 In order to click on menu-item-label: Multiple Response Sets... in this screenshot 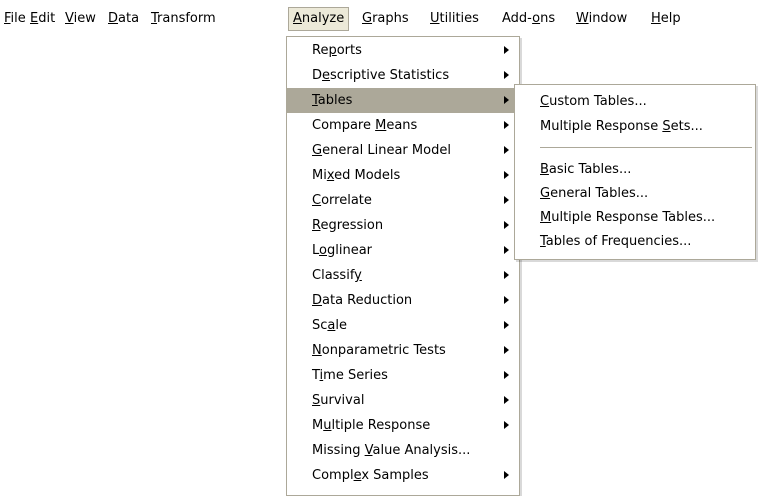, I will do `click(621, 126)`.